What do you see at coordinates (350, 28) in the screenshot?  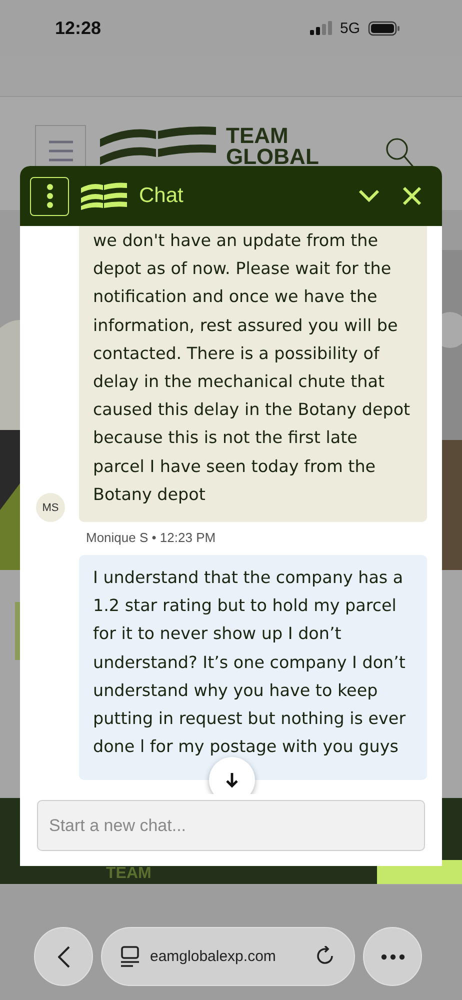 I see `network-label: 5G` at bounding box center [350, 28].